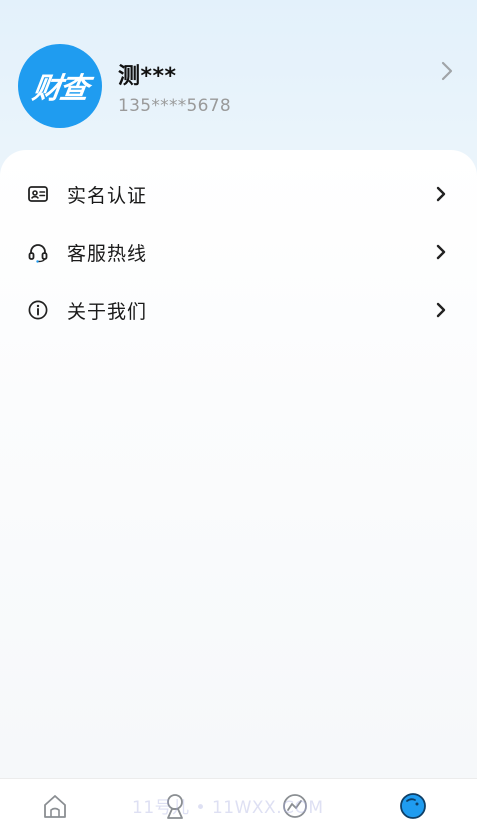  I want to click on menu-item-customer-service: 客服热线, so click(238, 252).